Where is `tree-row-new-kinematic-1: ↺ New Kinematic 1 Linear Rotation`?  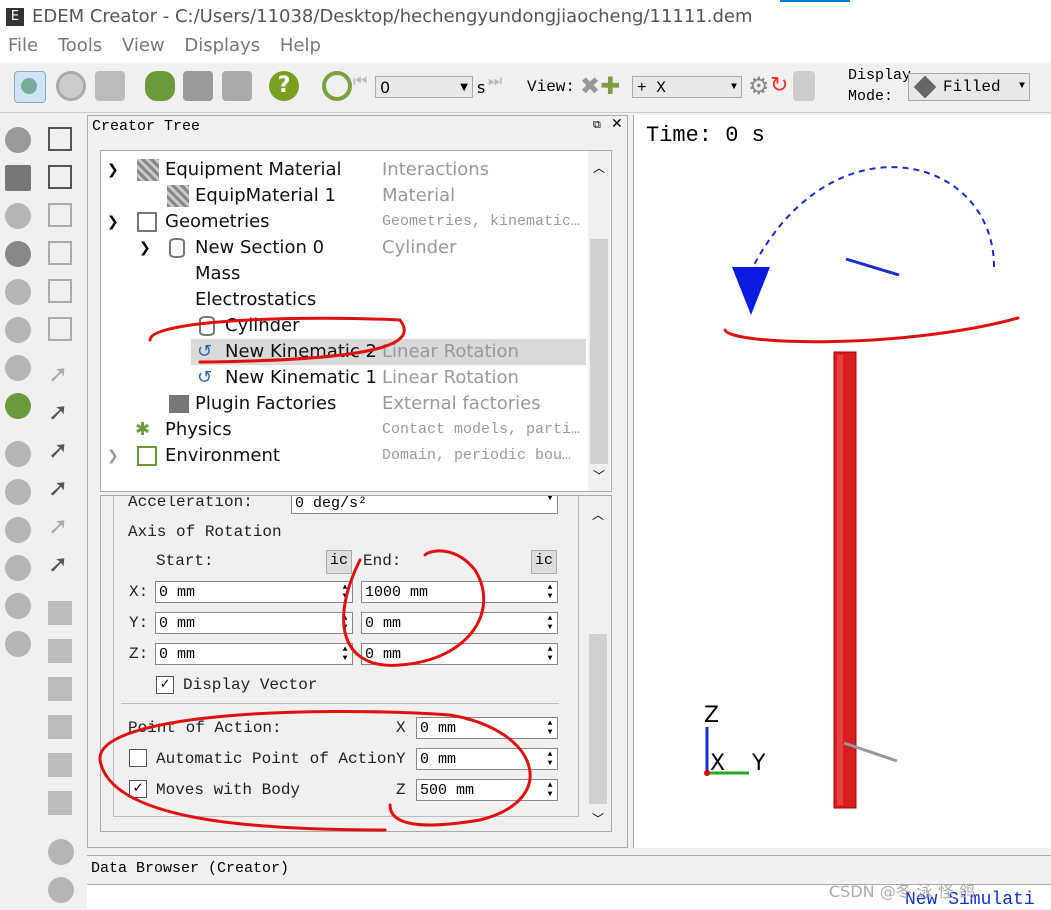
tree-row-new-kinematic-1: ↺ New Kinematic 1 Linear Rotation is located at coordinates (347, 378).